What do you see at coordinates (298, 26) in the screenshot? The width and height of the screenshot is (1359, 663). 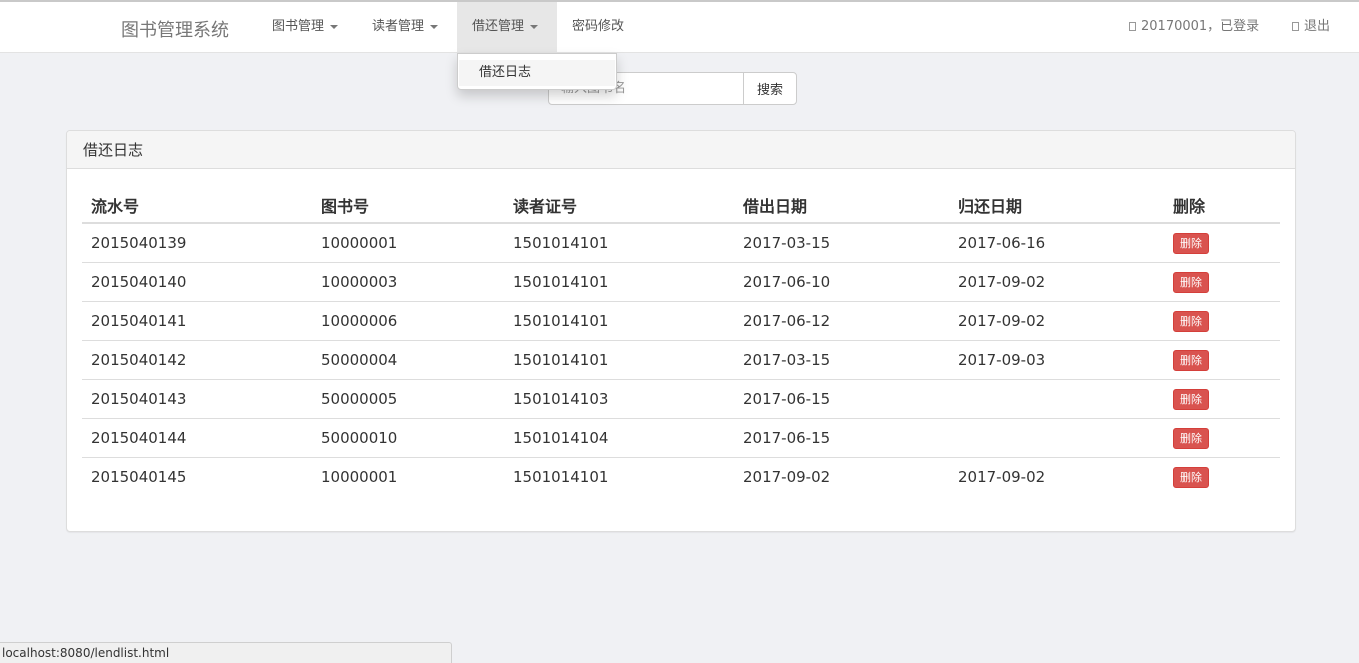 I see `nav-menu-label: 图书管理` at bounding box center [298, 26].